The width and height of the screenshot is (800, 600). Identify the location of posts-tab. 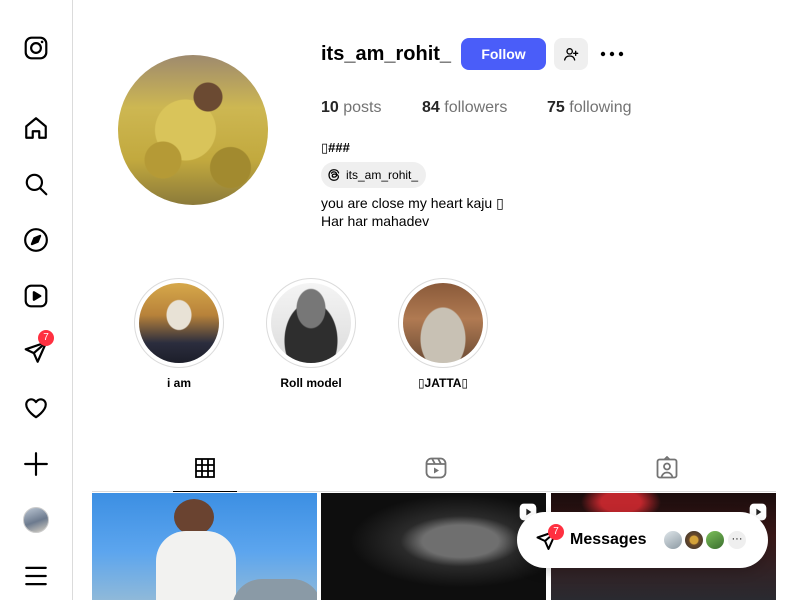
(205, 474).